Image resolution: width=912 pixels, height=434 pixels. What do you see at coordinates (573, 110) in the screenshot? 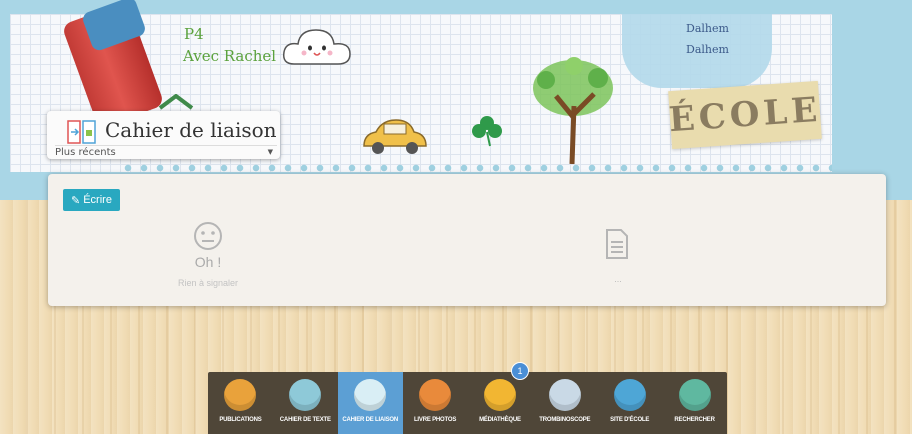
I see `tree-icon` at bounding box center [573, 110].